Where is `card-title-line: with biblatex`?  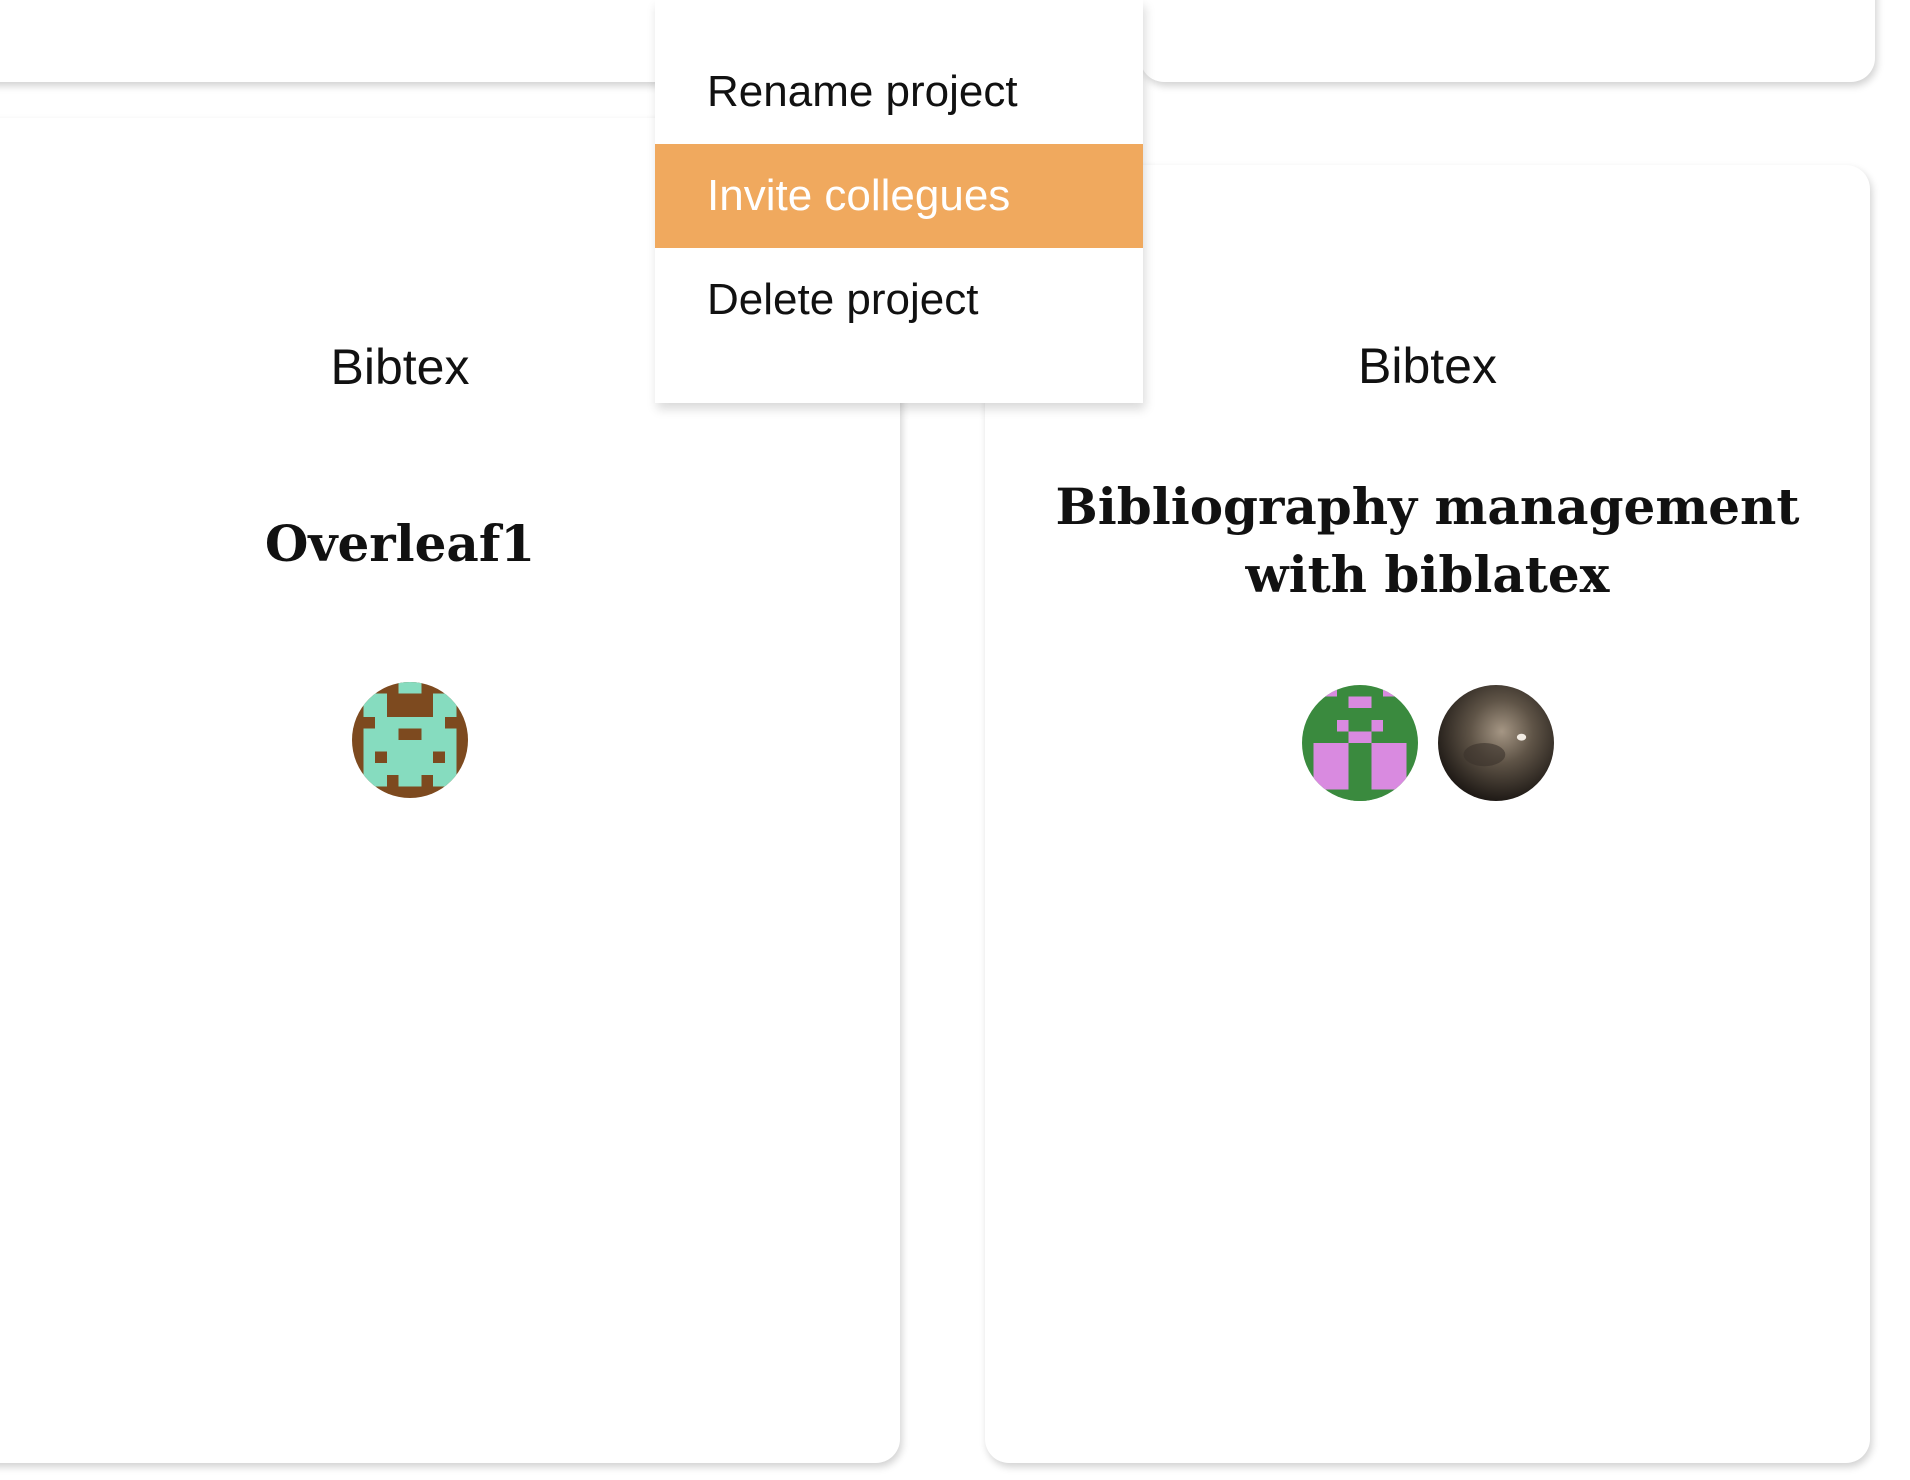 card-title-line: with biblatex is located at coordinates (1427, 574).